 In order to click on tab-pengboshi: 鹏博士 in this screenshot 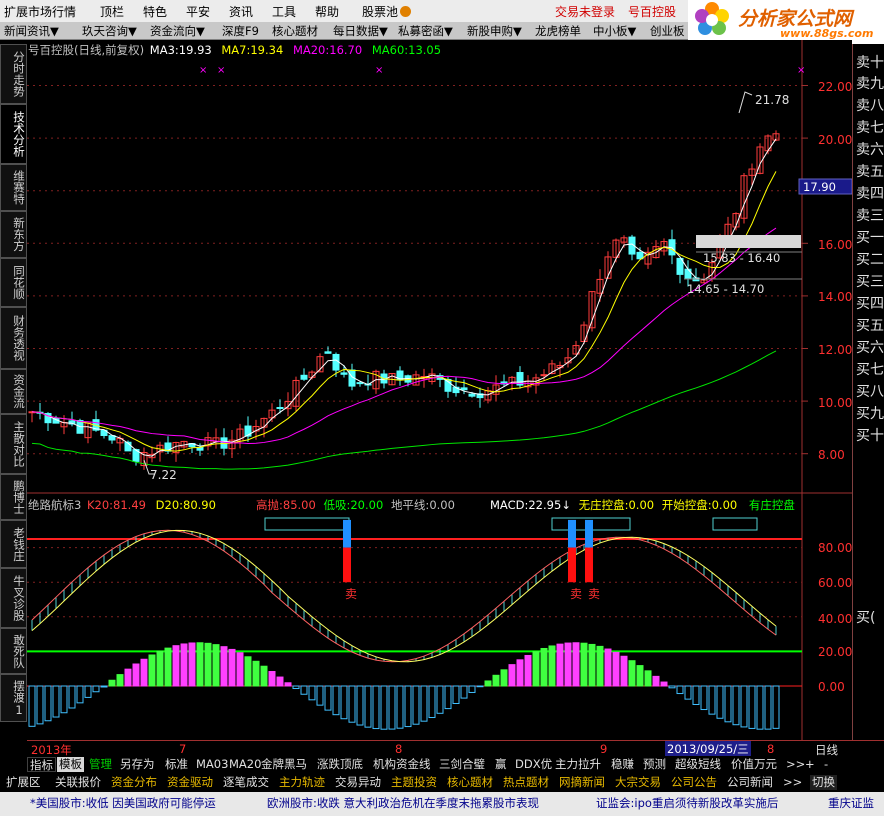, I will do `click(13, 497)`.